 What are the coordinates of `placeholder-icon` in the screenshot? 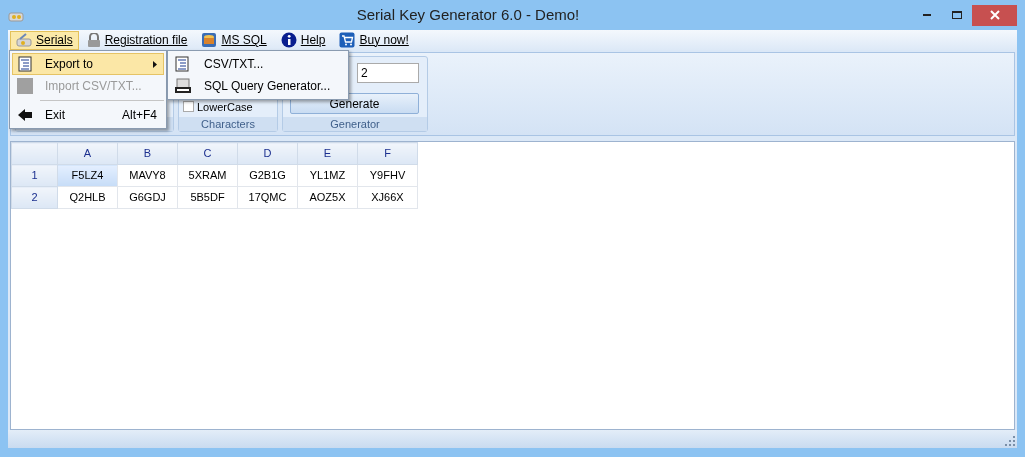 It's located at (25, 86).